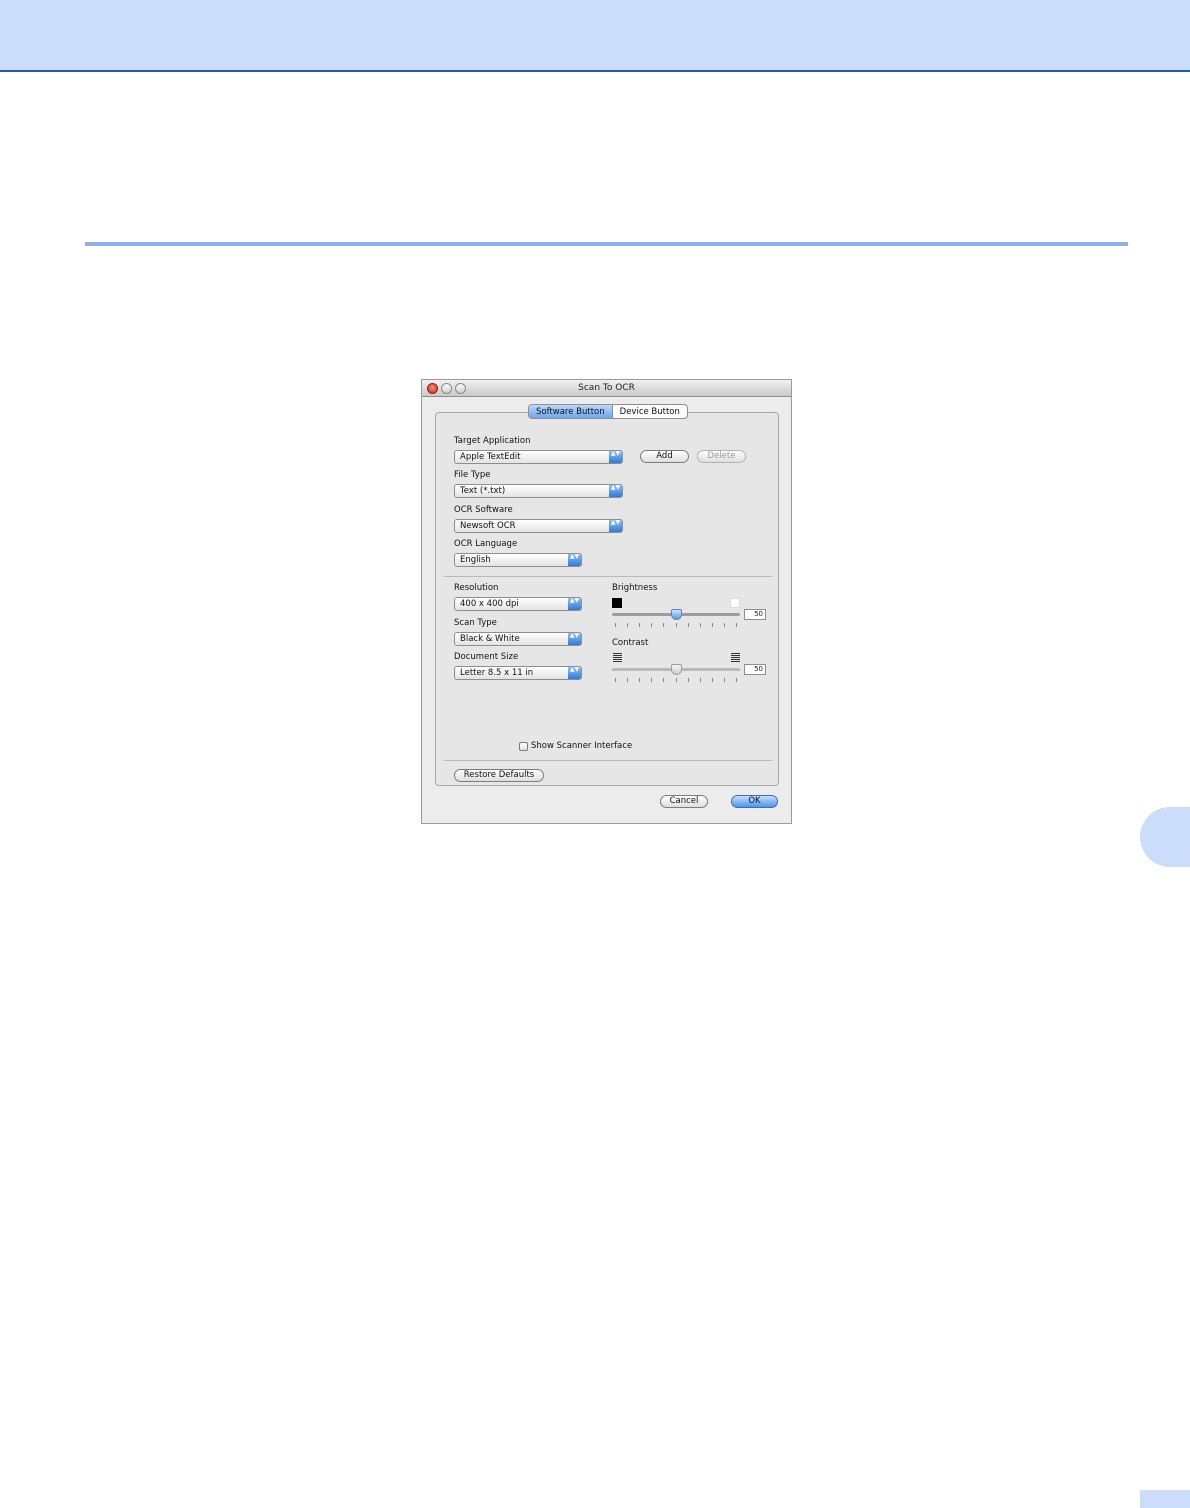  I want to click on ocr-software-label: OCR Software, so click(483, 510).